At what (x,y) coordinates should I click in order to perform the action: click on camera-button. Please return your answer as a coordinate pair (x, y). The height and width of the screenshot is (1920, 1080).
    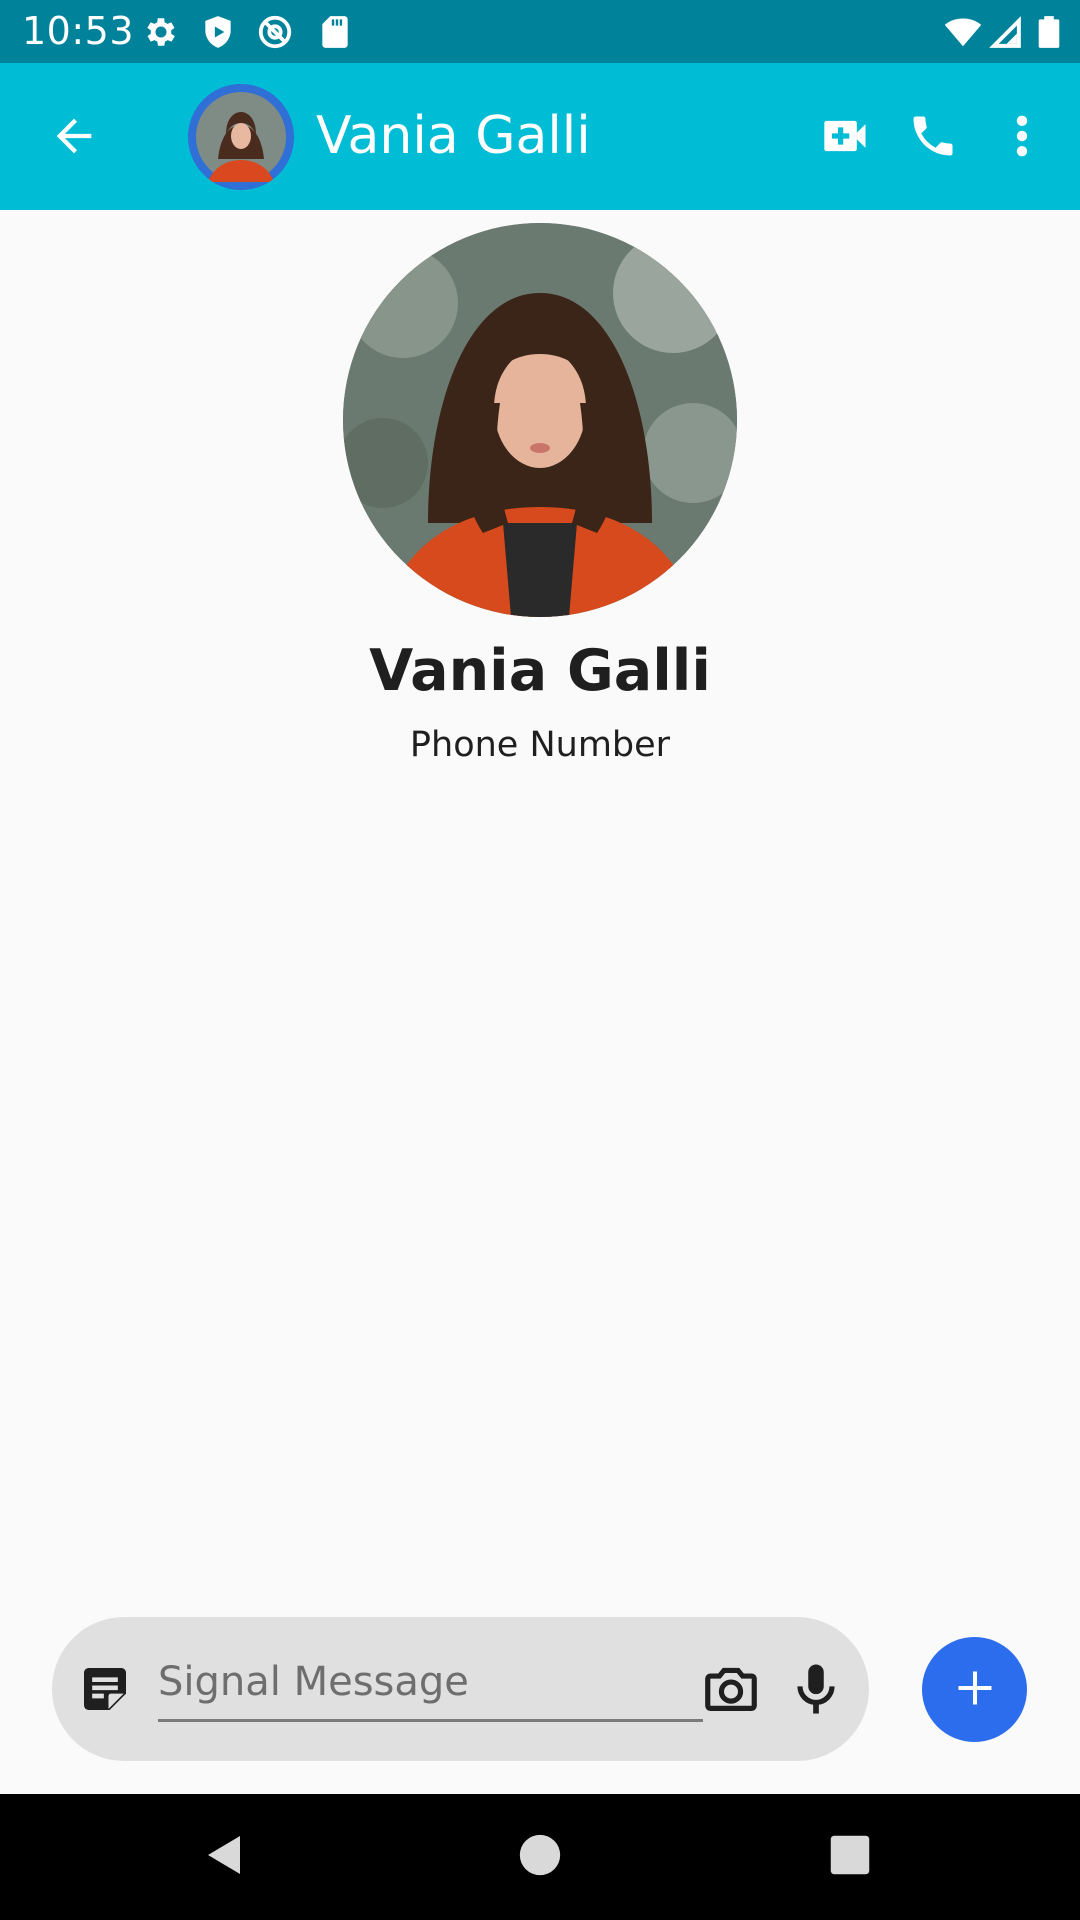
    Looking at the image, I should click on (731, 1689).